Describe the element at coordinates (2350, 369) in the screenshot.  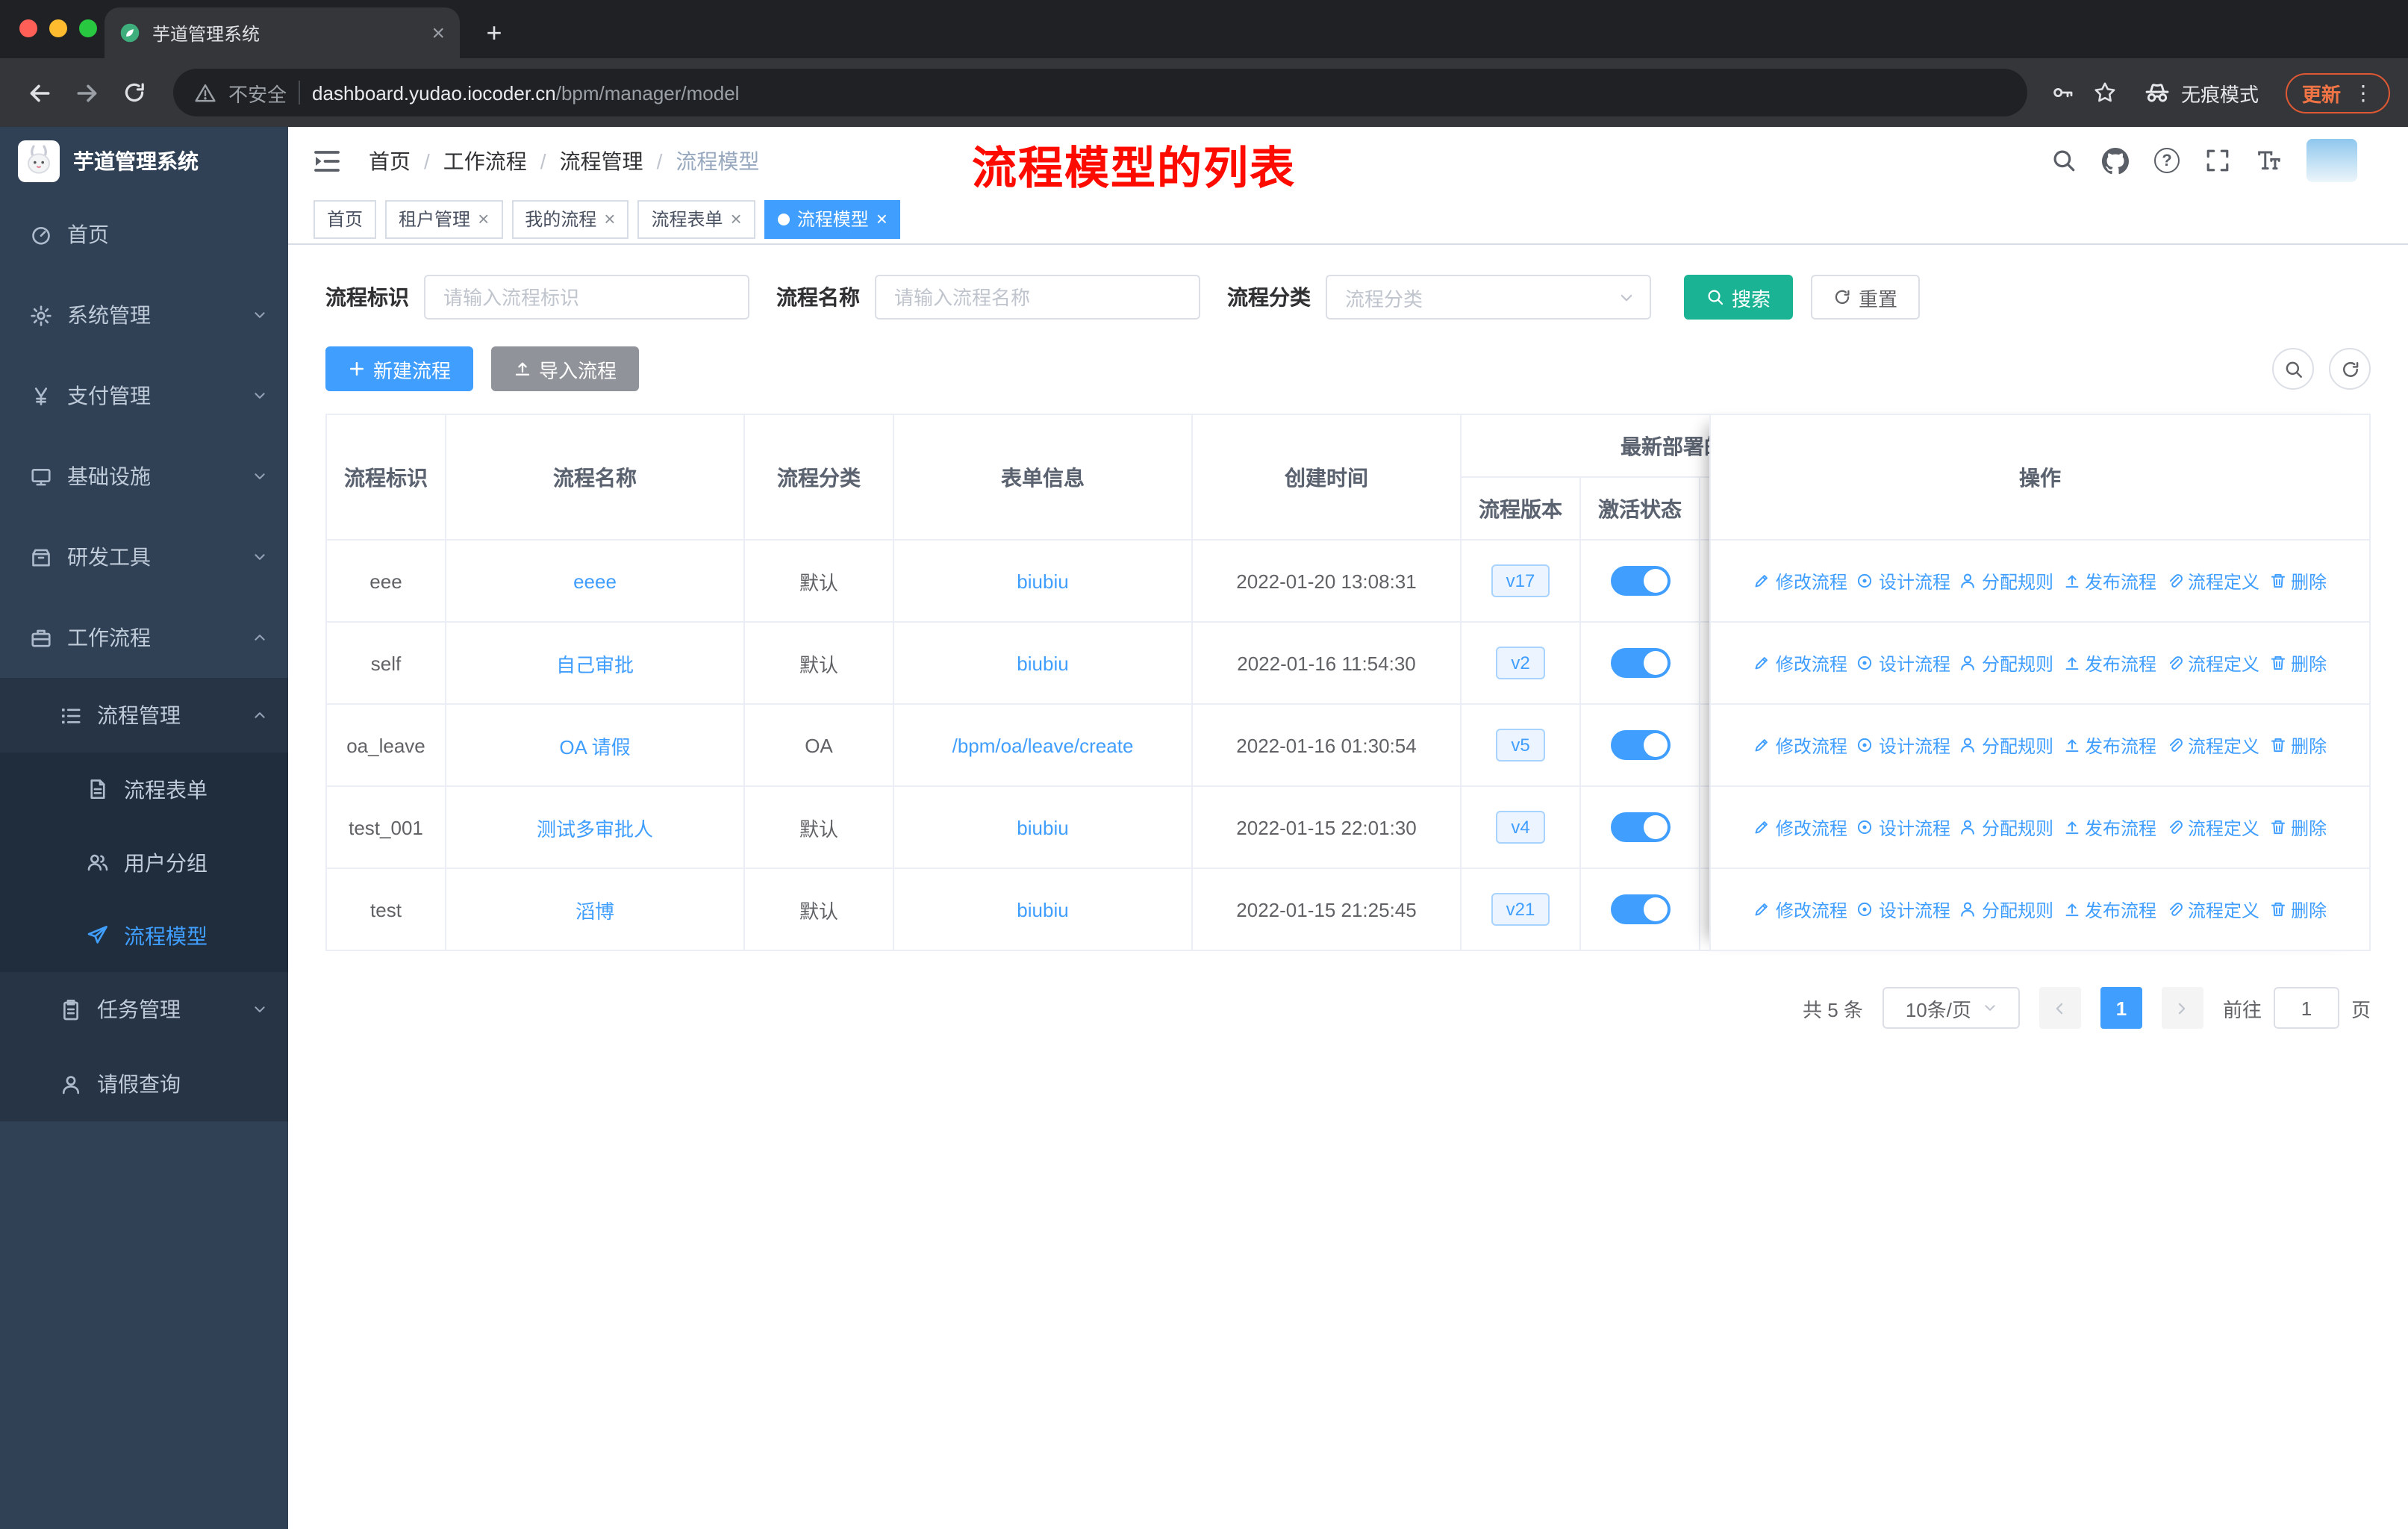
I see `refresh-table-button` at that location.